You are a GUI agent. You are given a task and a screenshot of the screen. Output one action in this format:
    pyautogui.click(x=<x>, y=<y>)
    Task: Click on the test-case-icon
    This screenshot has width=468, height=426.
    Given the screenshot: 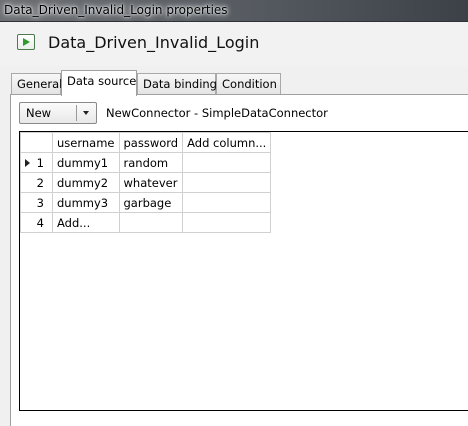 What is the action you would take?
    pyautogui.click(x=26, y=42)
    